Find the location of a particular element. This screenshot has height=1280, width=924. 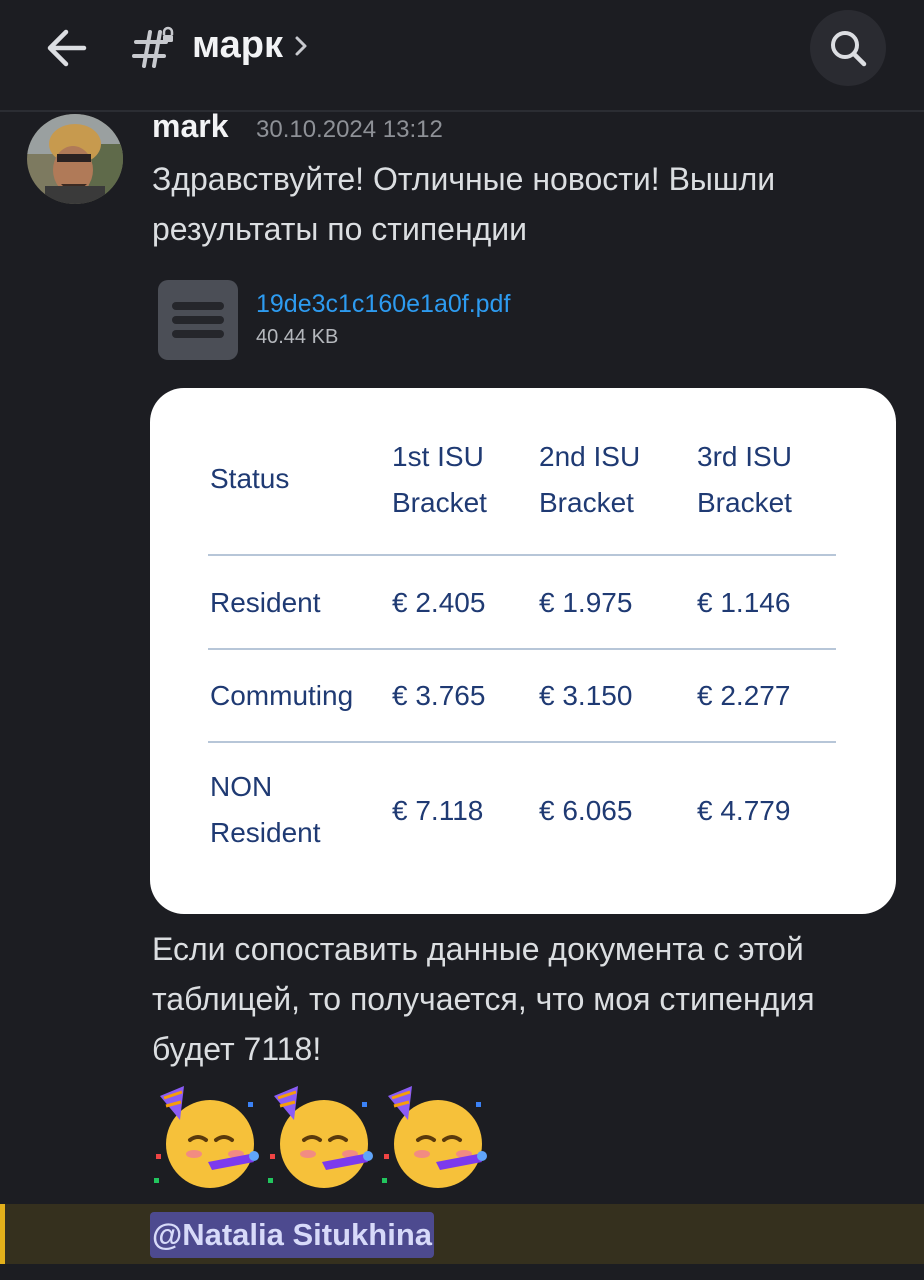

top-bar: марк is located at coordinates (462, 56).